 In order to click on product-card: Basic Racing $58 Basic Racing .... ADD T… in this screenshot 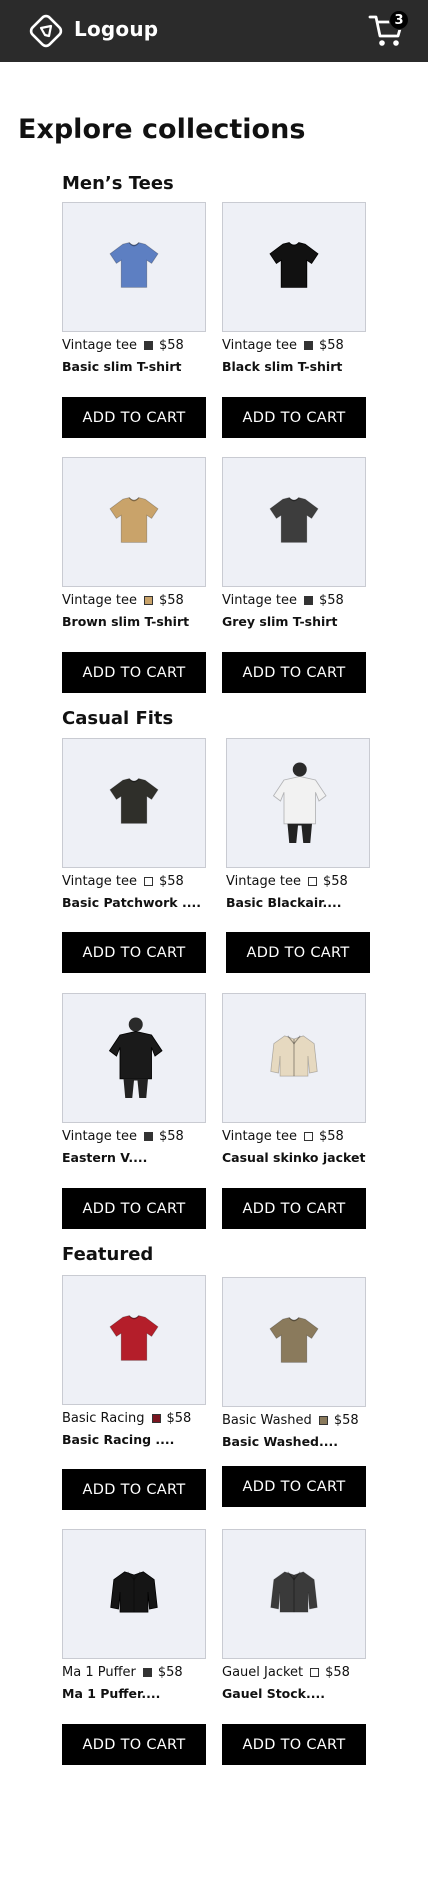, I will do `click(134, 1392)`.